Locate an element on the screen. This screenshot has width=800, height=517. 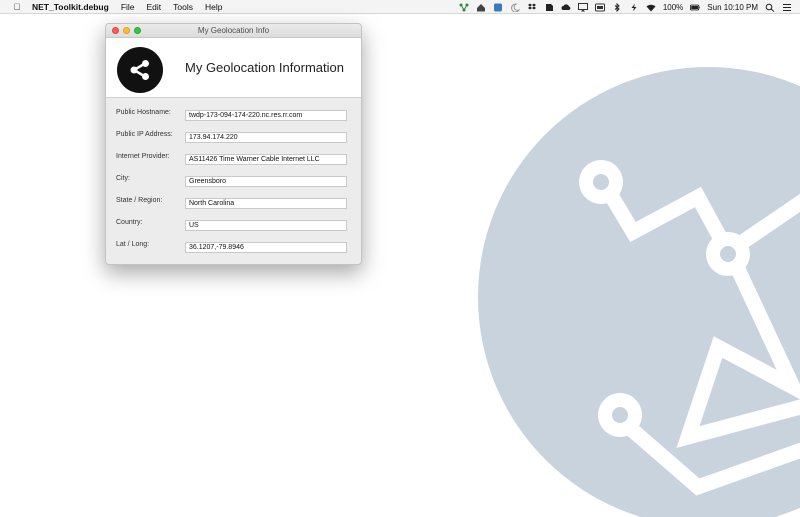
window-titlebar: My Geolocation Info is located at coordinates (233, 31).